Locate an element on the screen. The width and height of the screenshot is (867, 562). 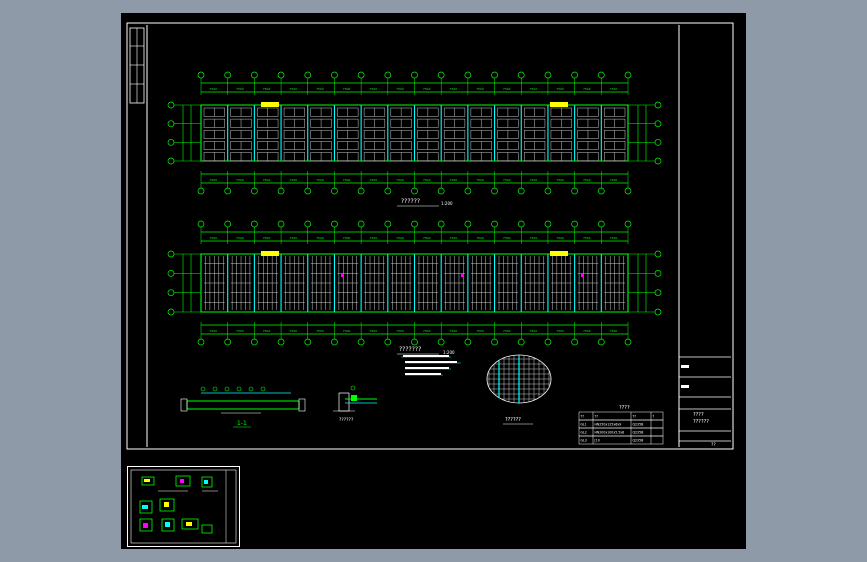
table-cell: Q235B is located at coordinates (638, 441).